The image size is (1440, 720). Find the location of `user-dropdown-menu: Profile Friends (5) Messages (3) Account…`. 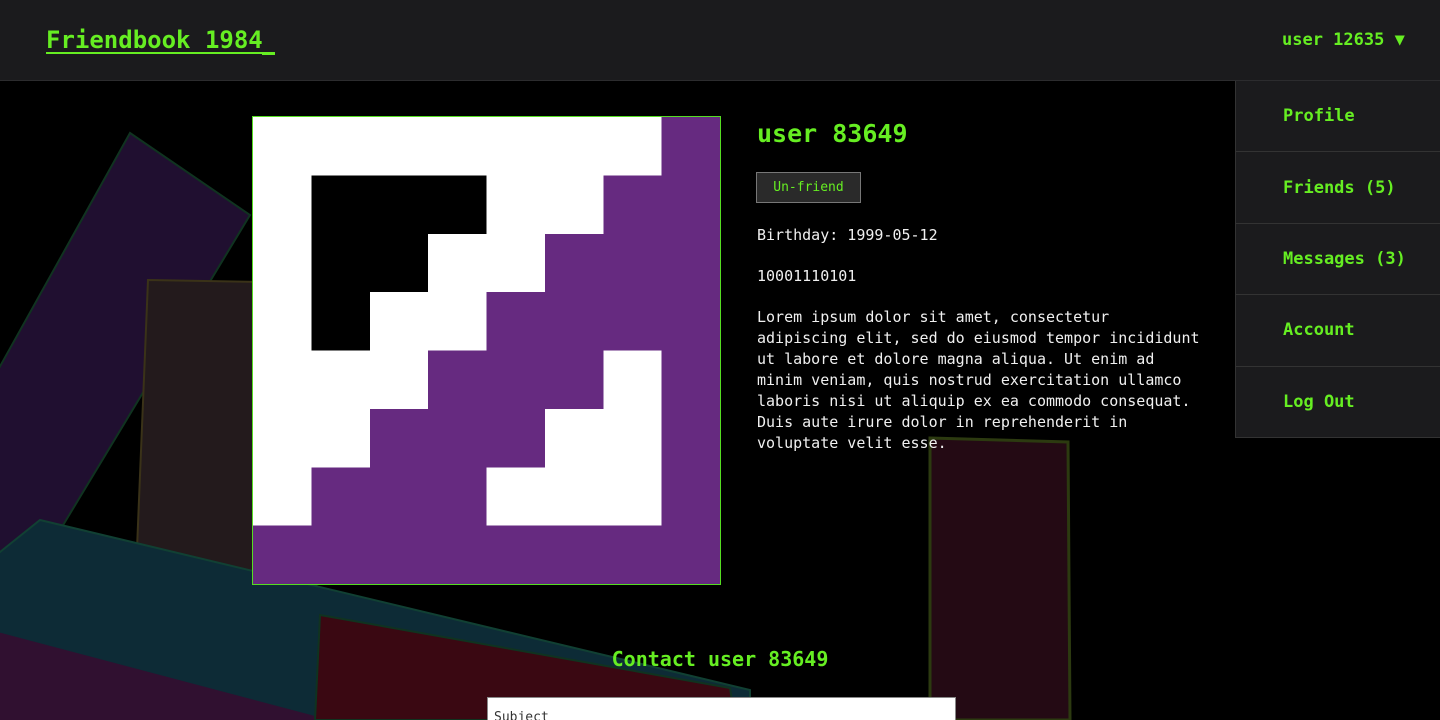

user-dropdown-menu: Profile Friends (5) Messages (3) Account… is located at coordinates (1337, 259).